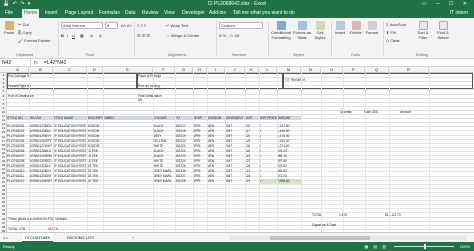  What do you see at coordinates (55, 63) in the screenshot?
I see `formula-input: =L42*N42` at bounding box center [55, 63].